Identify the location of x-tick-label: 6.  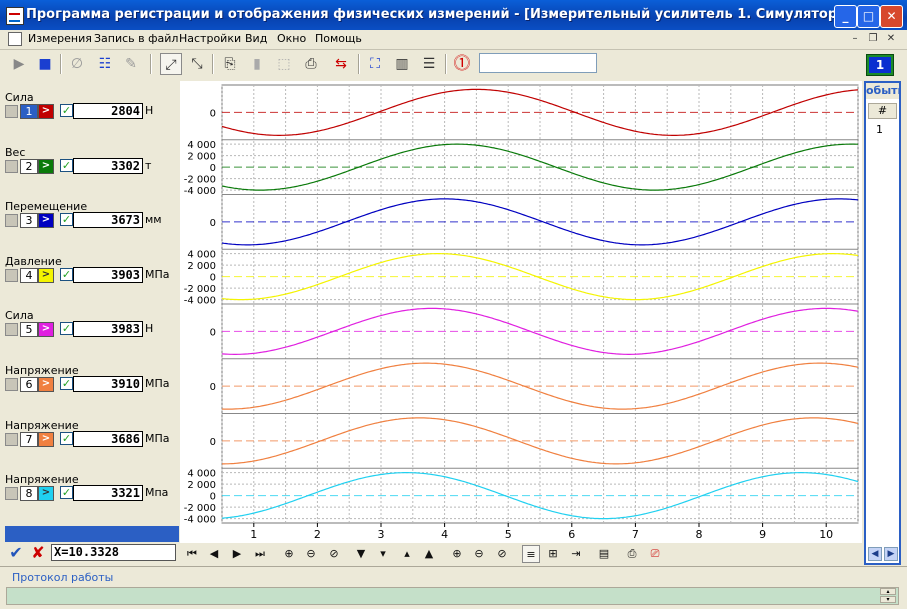
(571, 534).